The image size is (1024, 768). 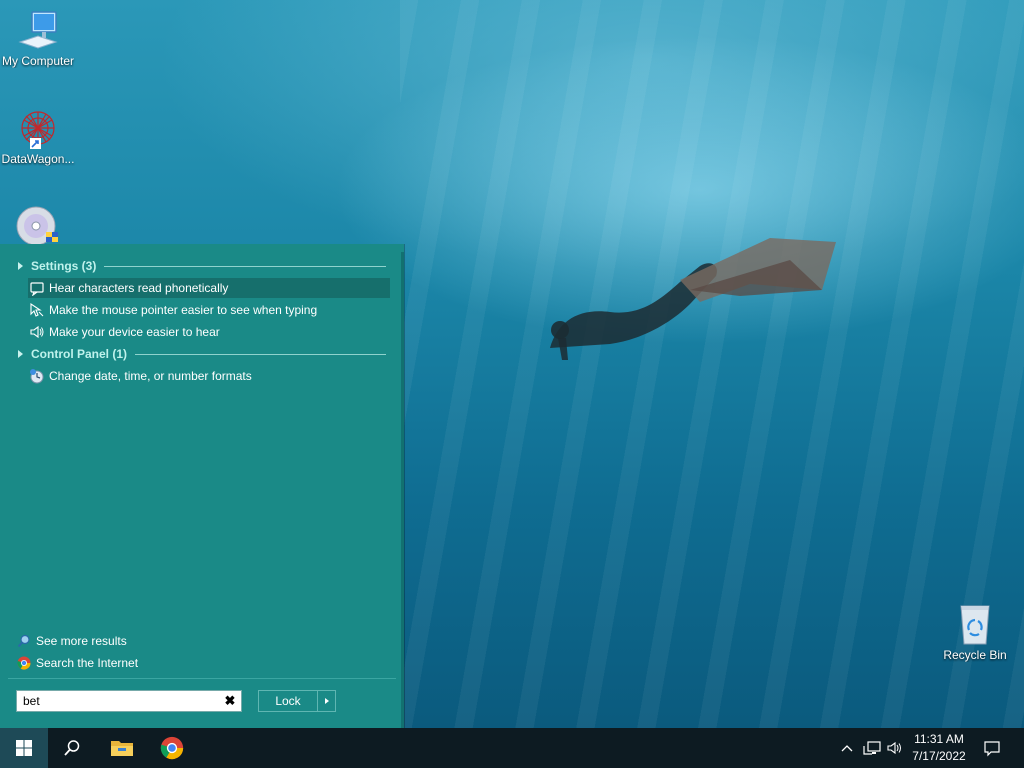 I want to click on power-options-button, so click(x=326, y=701).